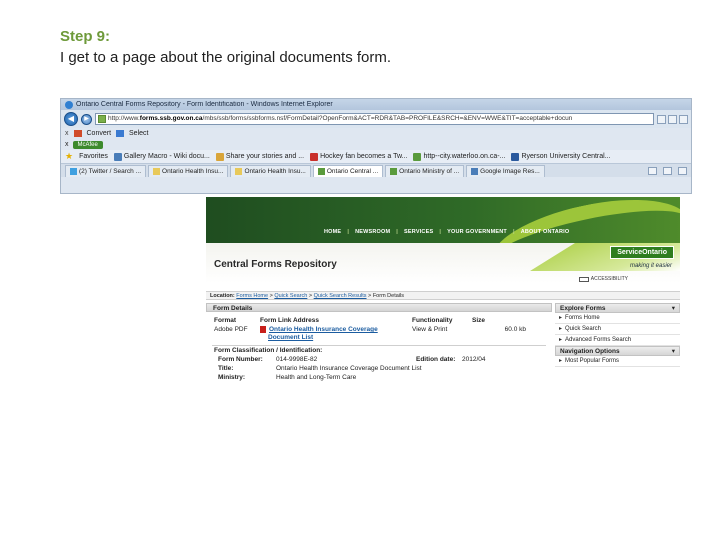  Describe the element at coordinates (379, 307) in the screenshot. I see `section-title: Form Details` at that location.